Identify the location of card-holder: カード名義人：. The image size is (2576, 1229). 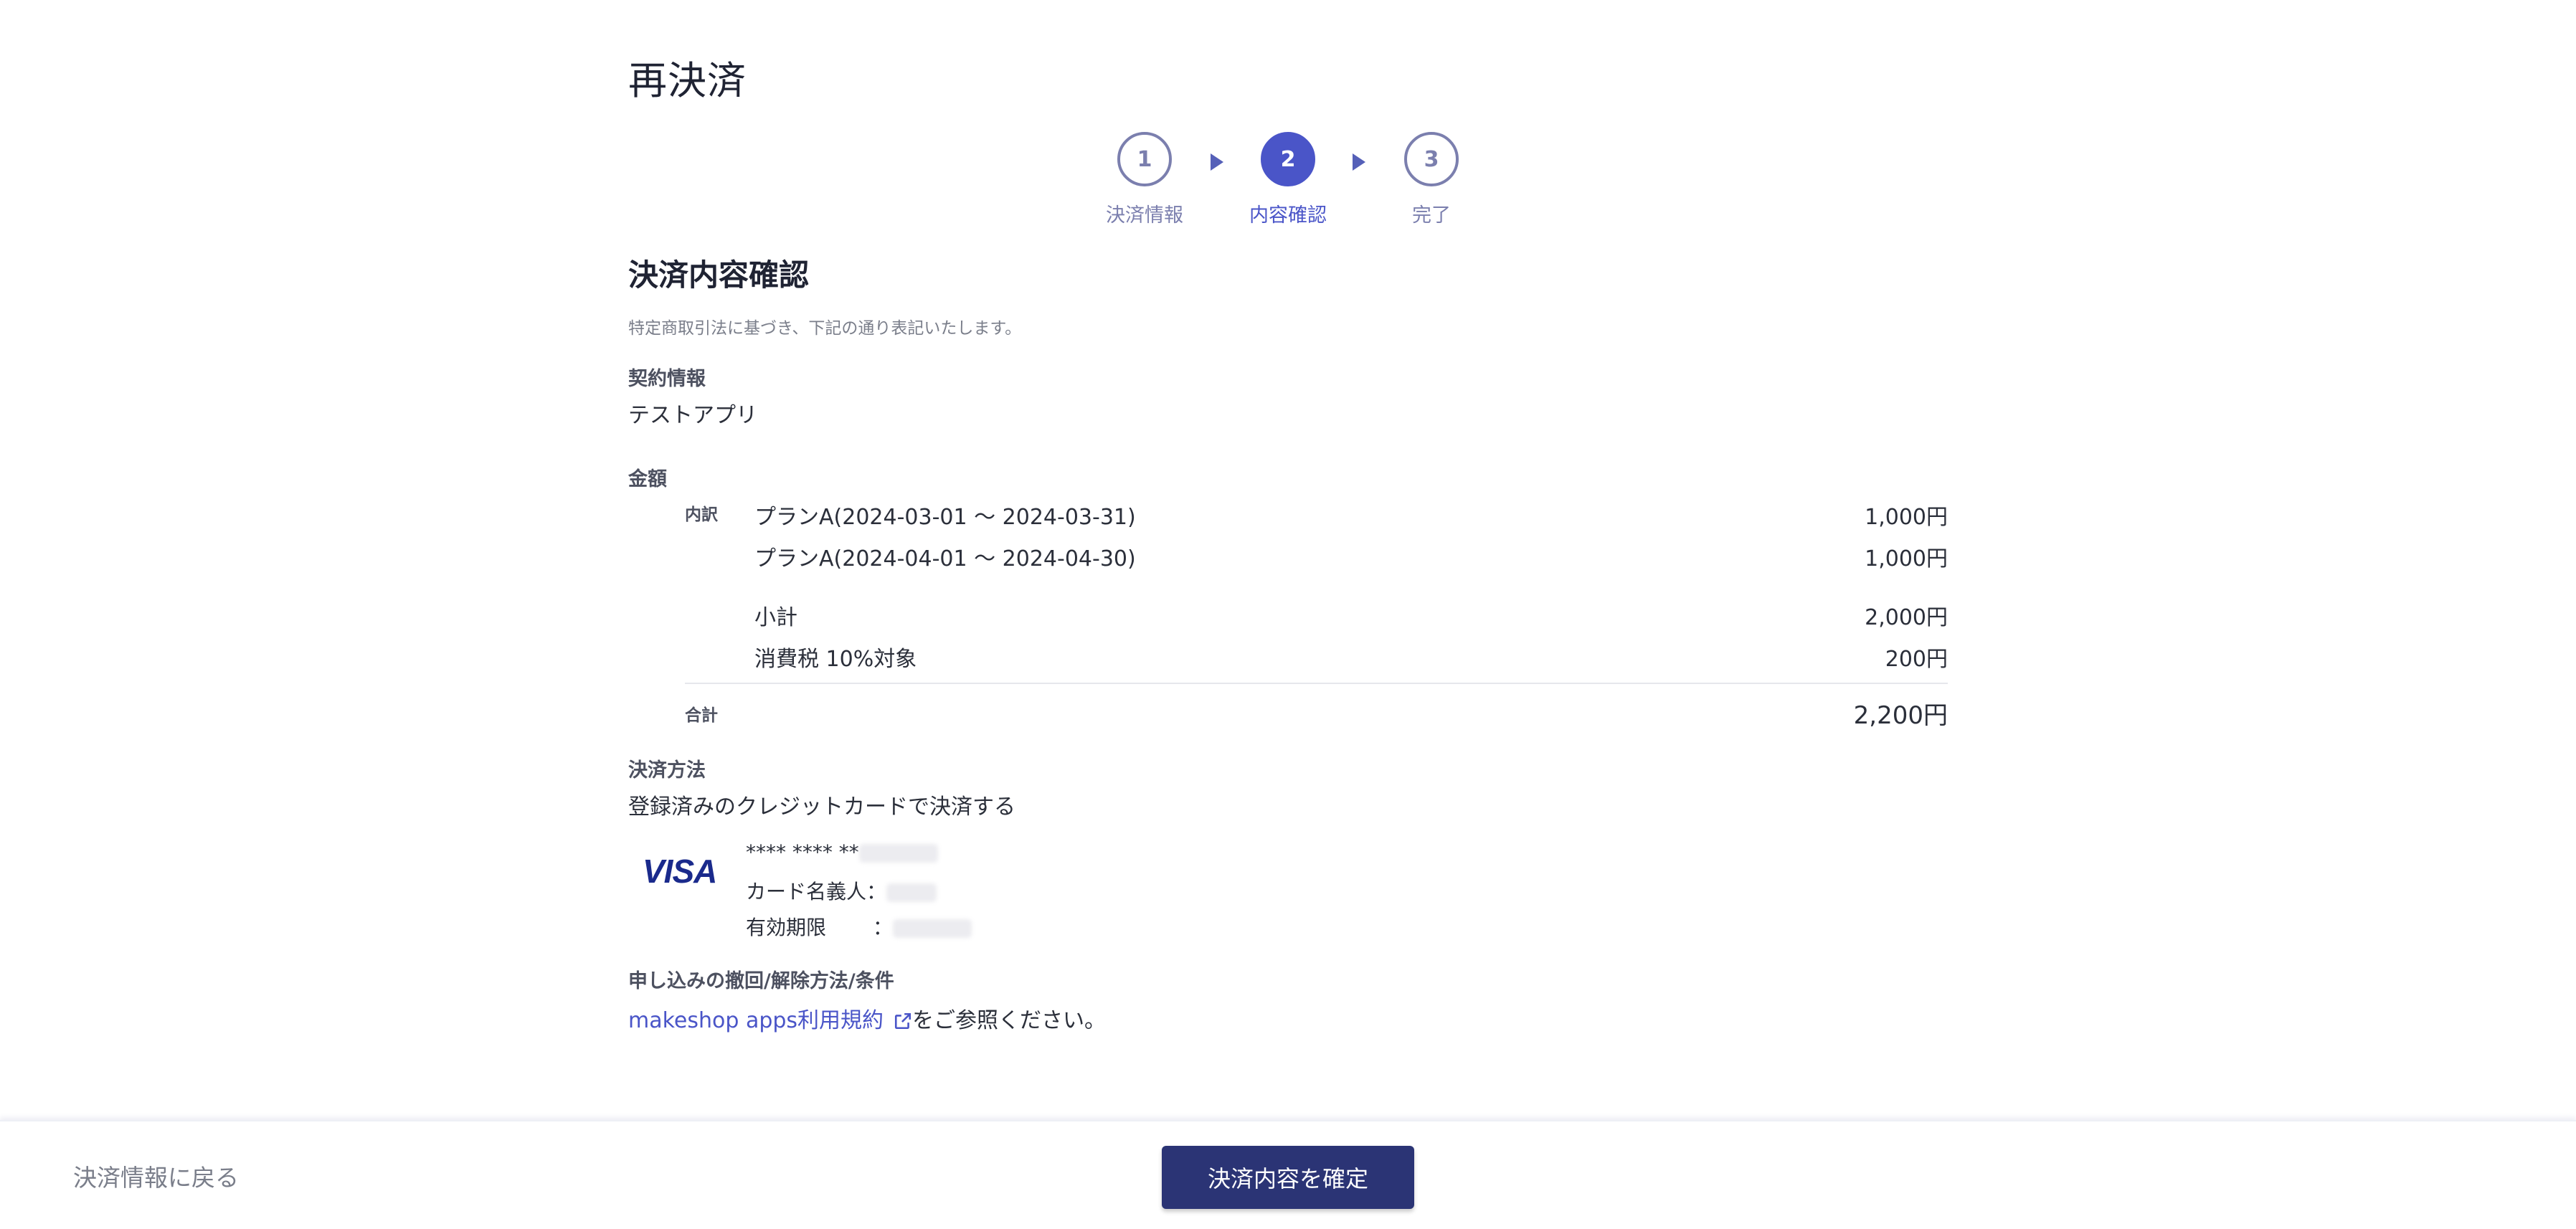
(841, 890).